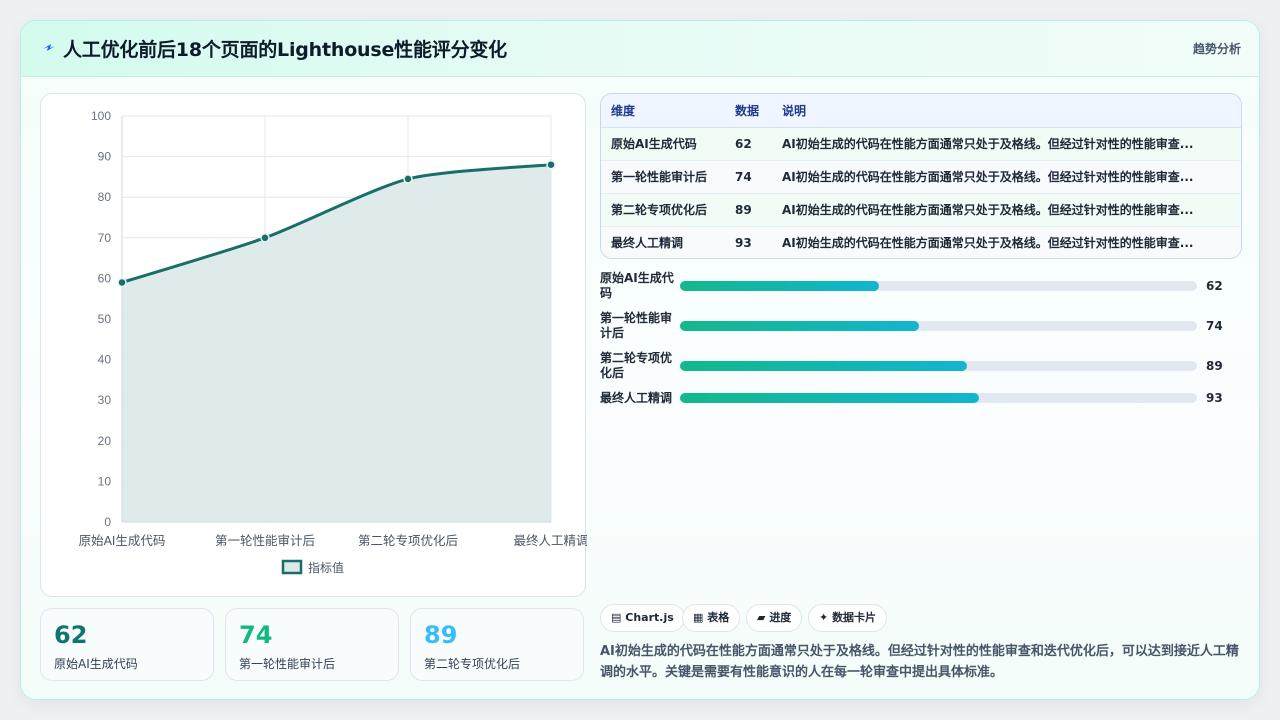 This screenshot has height=720, width=1280. I want to click on x-tick-label: 第一轮性能审计后, so click(265, 540).